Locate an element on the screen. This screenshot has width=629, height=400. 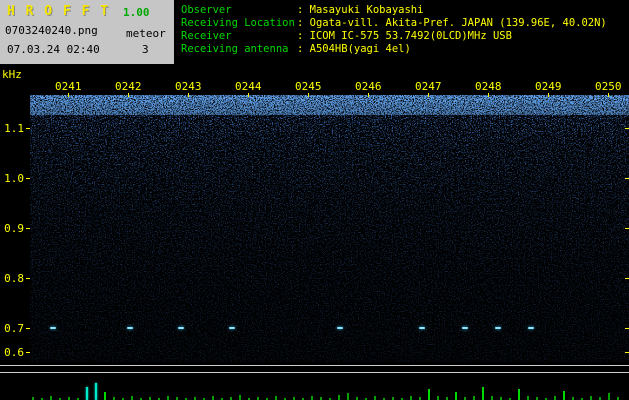
time-tick-label: 0244 is located at coordinates (248, 86).